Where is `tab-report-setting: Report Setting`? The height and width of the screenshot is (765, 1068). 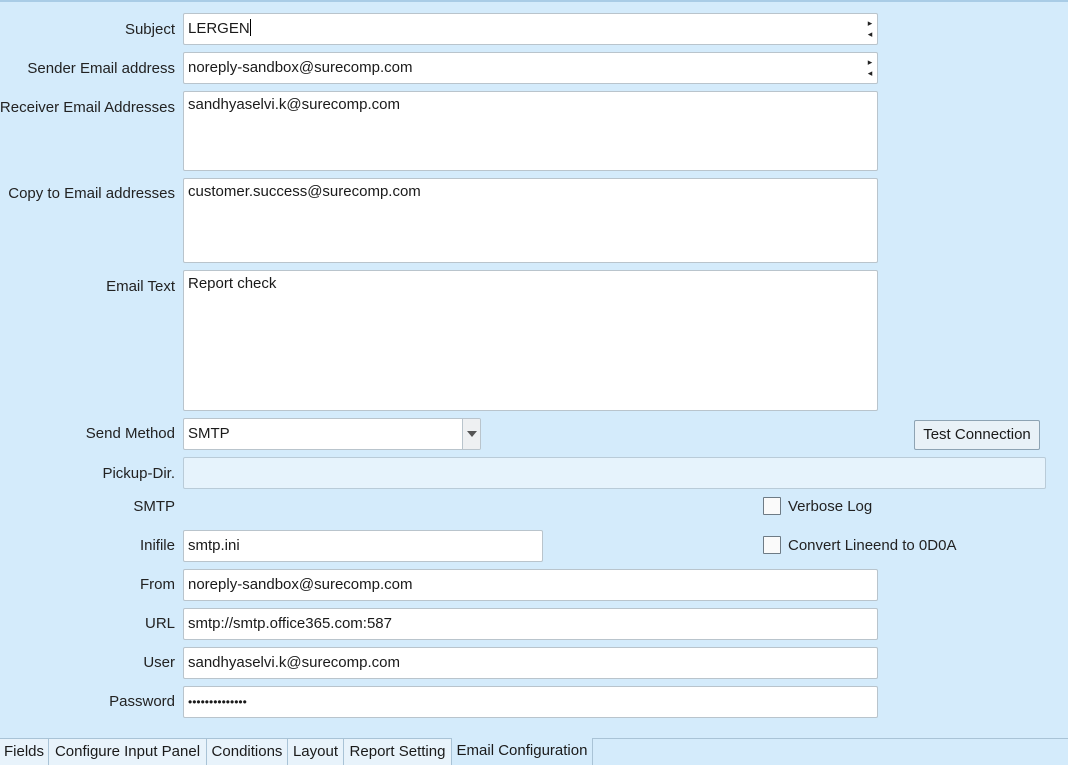
tab-report-setting: Report Setting is located at coordinates (398, 752).